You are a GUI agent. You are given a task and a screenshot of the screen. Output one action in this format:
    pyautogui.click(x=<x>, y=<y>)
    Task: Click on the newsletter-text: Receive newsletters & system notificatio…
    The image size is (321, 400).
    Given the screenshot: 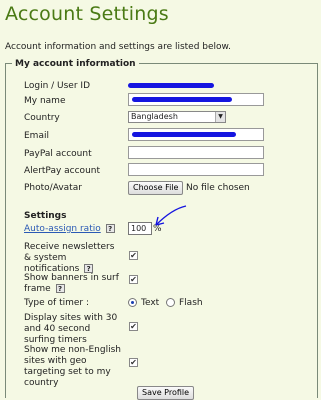 What is the action you would take?
    pyautogui.click(x=69, y=258)
    